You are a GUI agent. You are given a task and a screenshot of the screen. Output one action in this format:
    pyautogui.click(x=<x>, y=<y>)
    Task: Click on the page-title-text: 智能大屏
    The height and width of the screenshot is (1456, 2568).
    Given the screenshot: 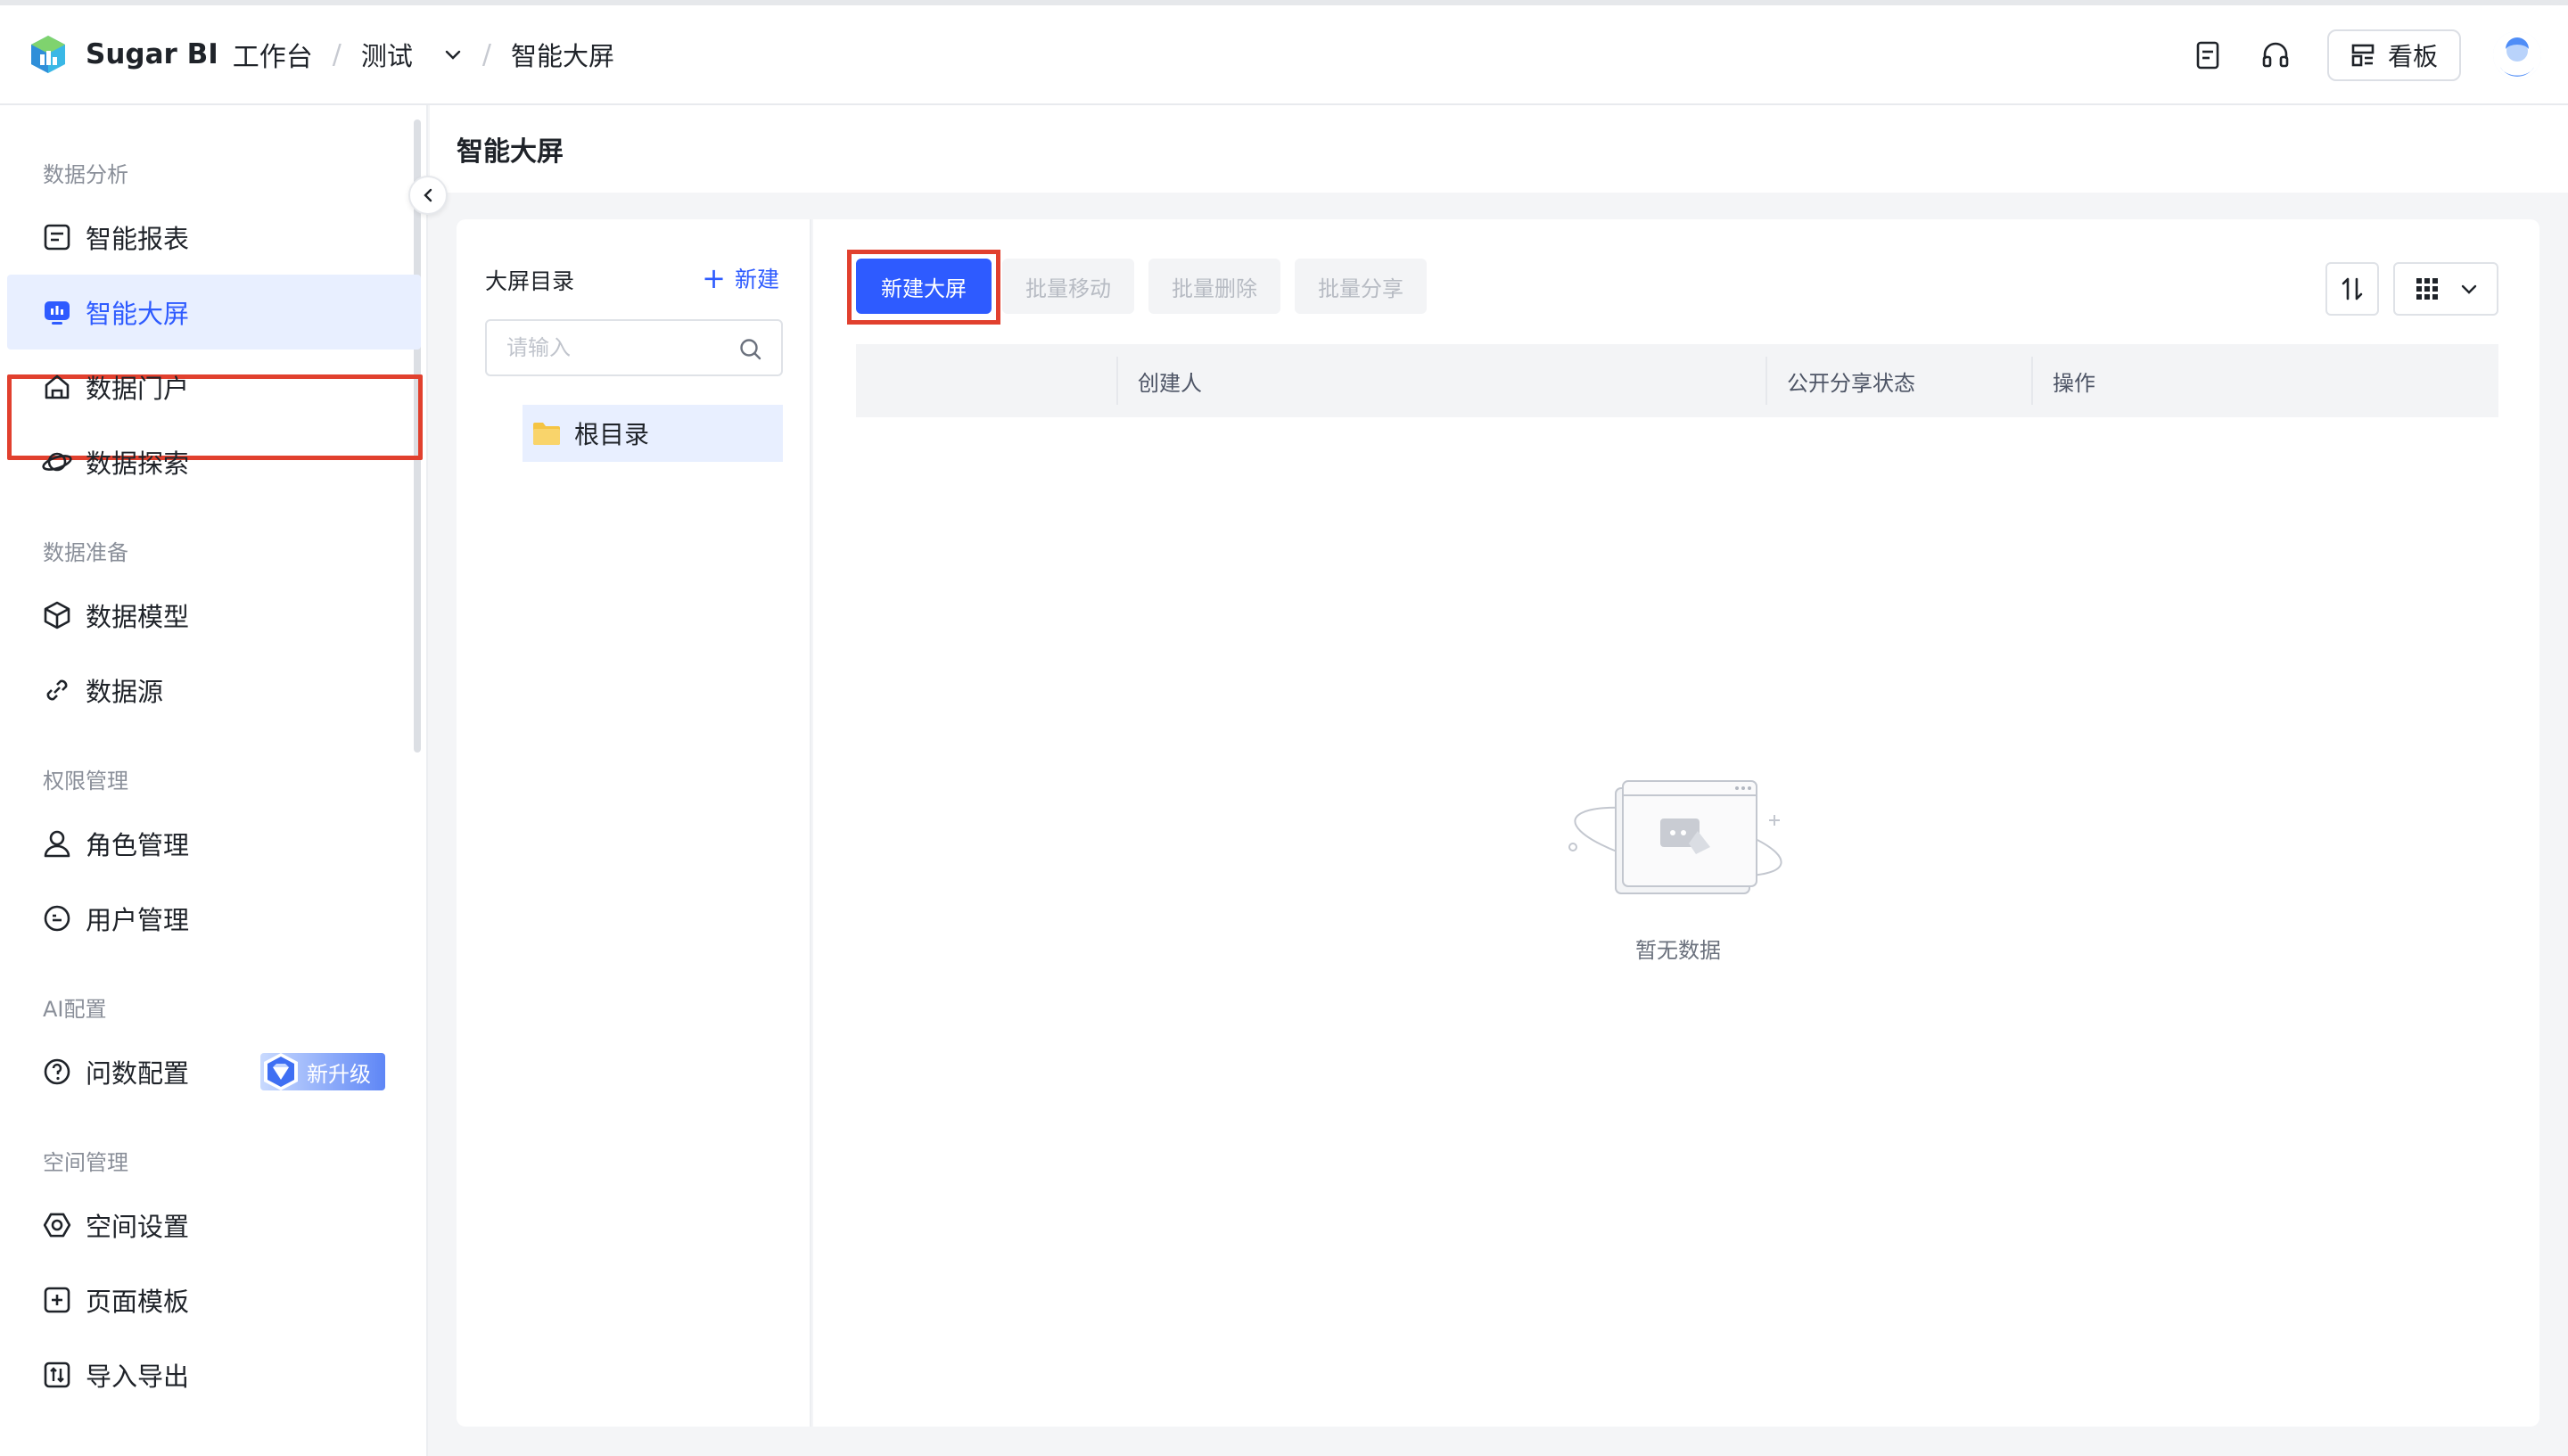 What is the action you would take?
    pyautogui.click(x=510, y=152)
    